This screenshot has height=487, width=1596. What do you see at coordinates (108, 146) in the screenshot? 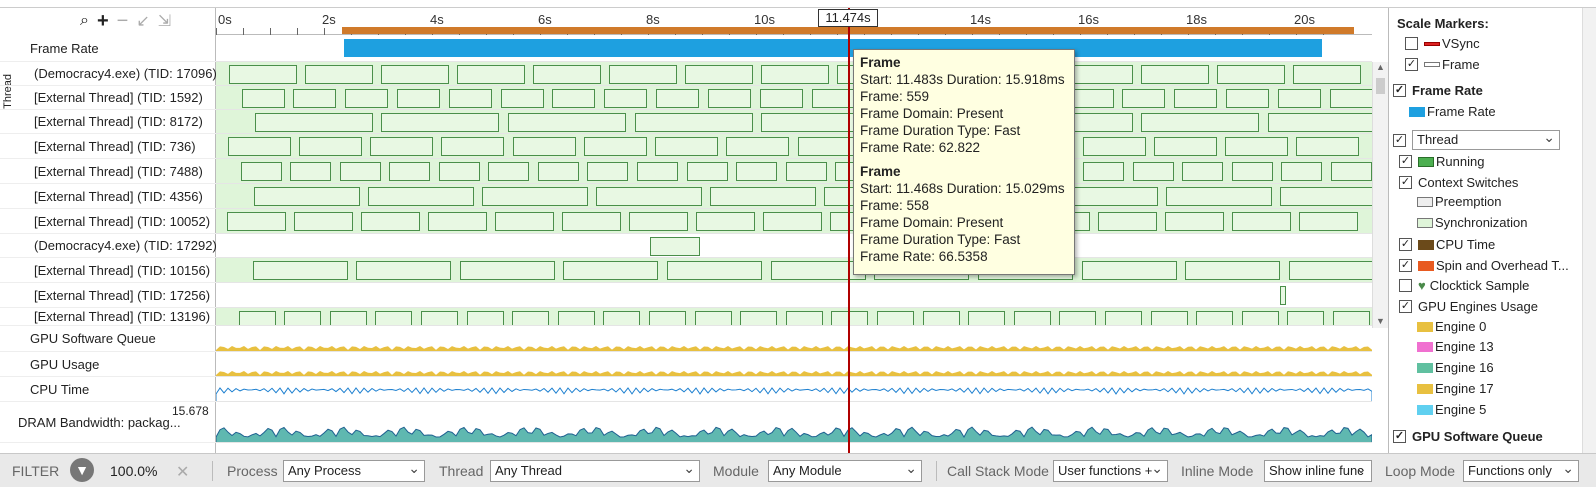
I see `row-label: [External Thread] (TID: 736)` at bounding box center [108, 146].